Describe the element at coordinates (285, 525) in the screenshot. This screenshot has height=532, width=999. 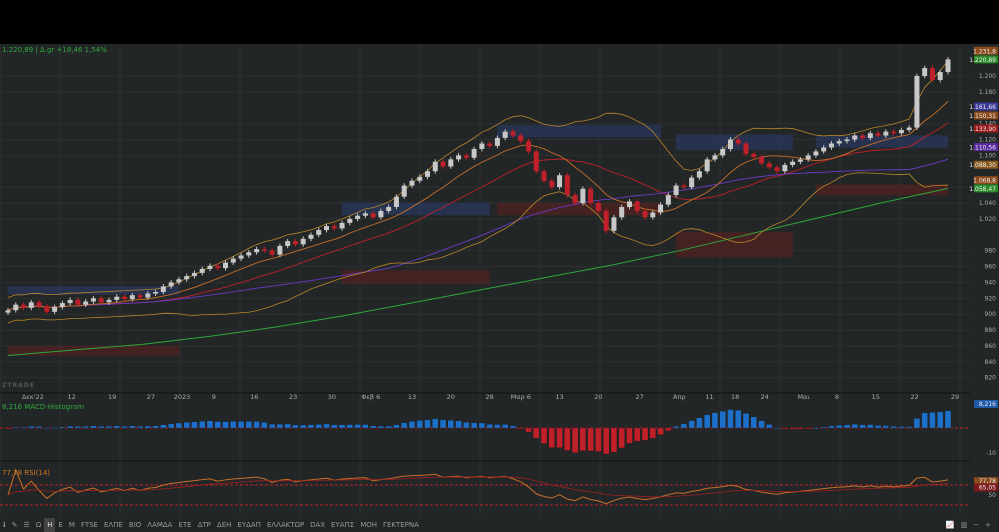
I see `toolbar-item-12: ΕΛΛΑΚΤΩΡ` at that location.